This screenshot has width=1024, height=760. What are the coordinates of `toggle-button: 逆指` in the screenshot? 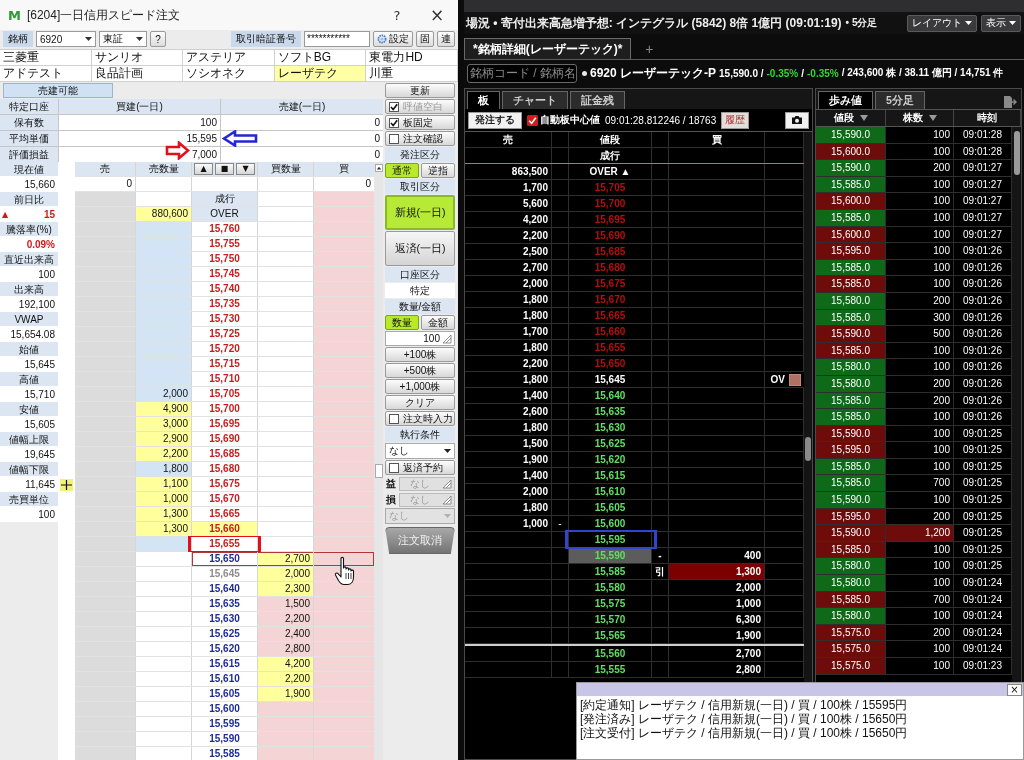 It's located at (438, 170).